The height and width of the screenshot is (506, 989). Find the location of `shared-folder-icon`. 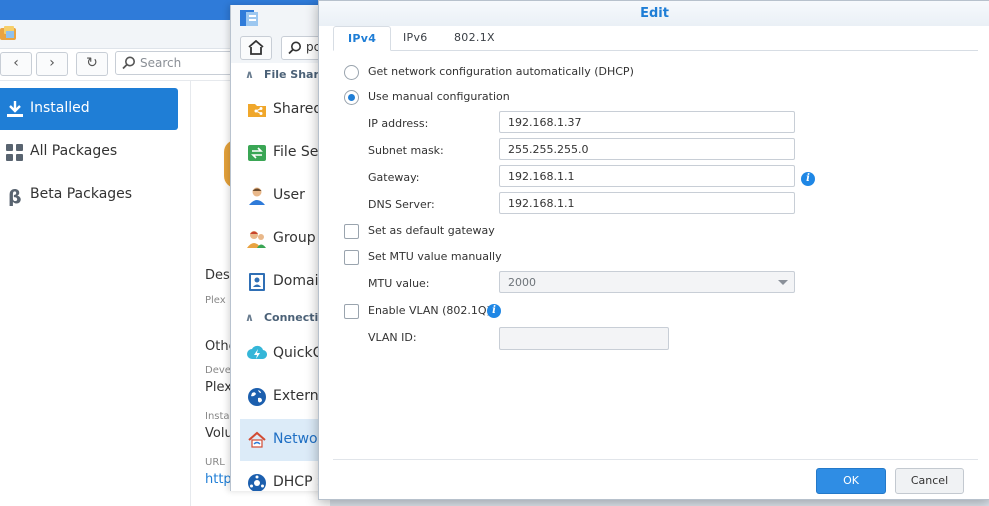

shared-folder-icon is located at coordinates (257, 110).